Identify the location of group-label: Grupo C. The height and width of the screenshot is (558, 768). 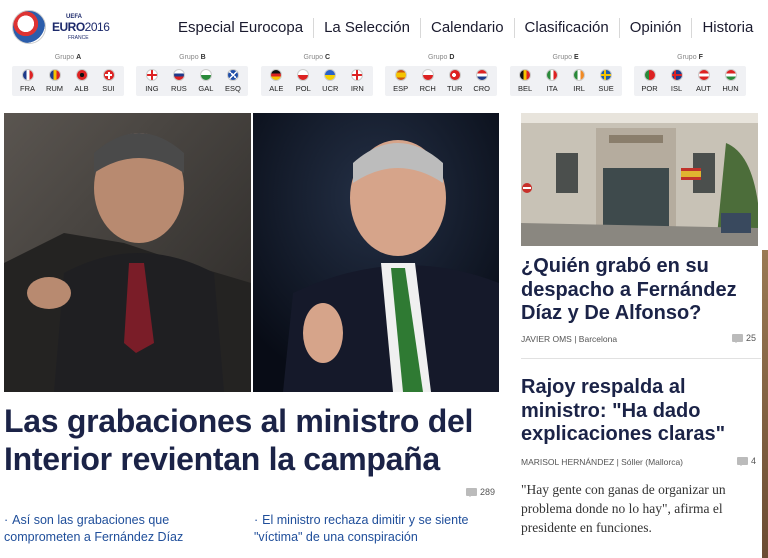
(317, 57).